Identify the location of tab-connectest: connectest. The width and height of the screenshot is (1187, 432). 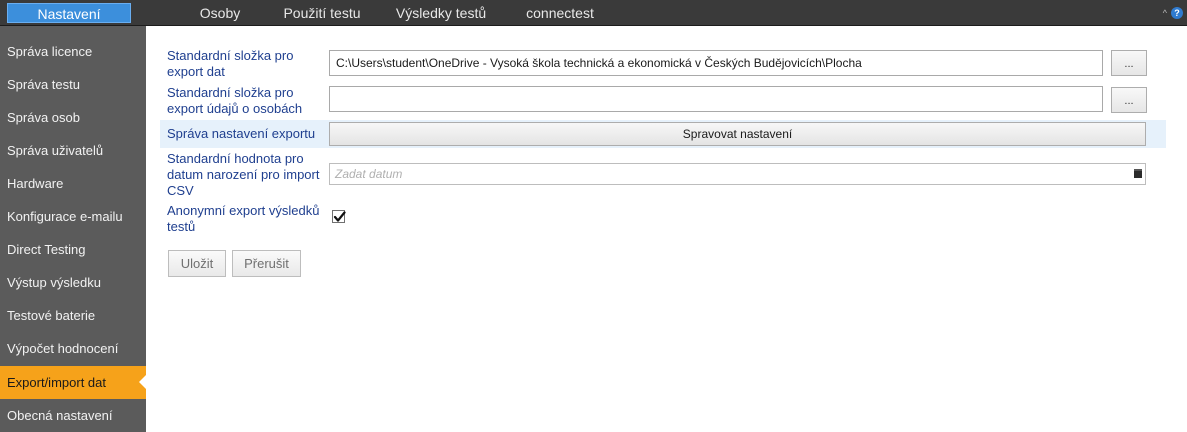
(560, 13).